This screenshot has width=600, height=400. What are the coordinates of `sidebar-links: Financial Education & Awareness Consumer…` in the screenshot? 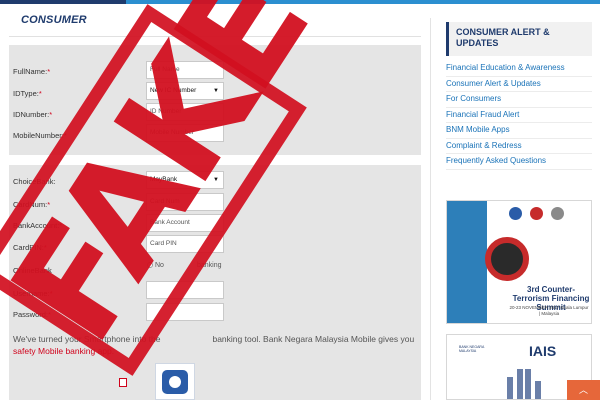 It's located at (519, 115).